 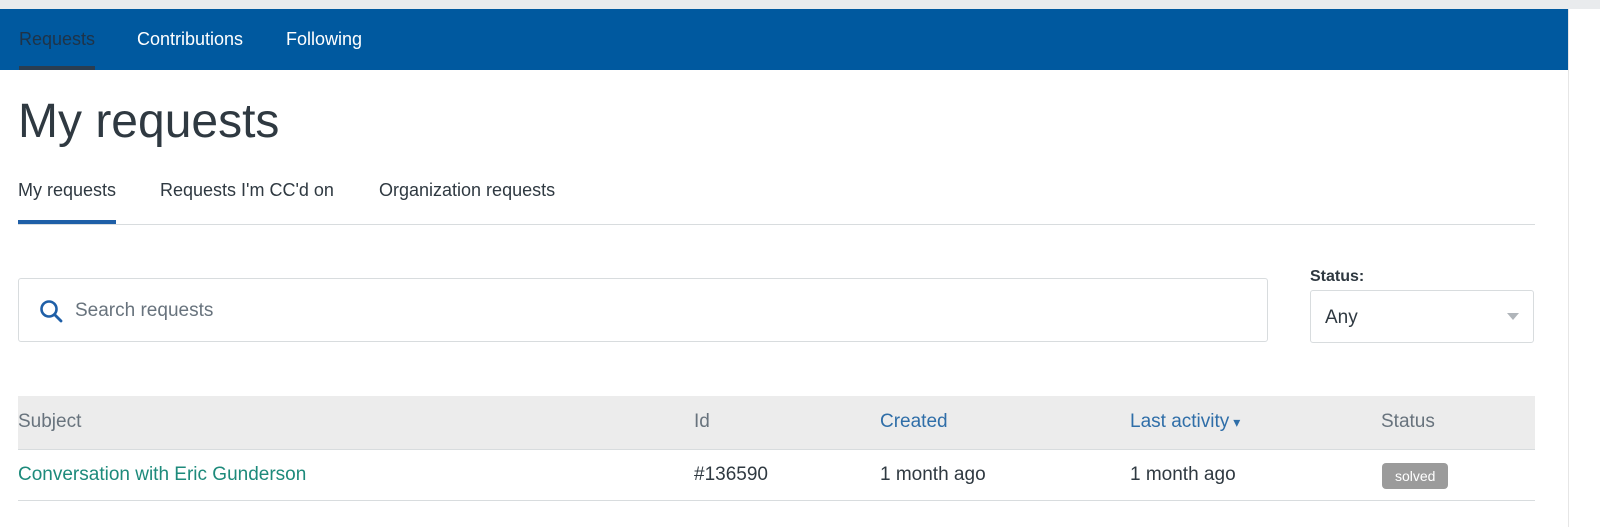 What do you see at coordinates (162, 475) in the screenshot?
I see `request-subject-link: Conversation with Eric Gunderson` at bounding box center [162, 475].